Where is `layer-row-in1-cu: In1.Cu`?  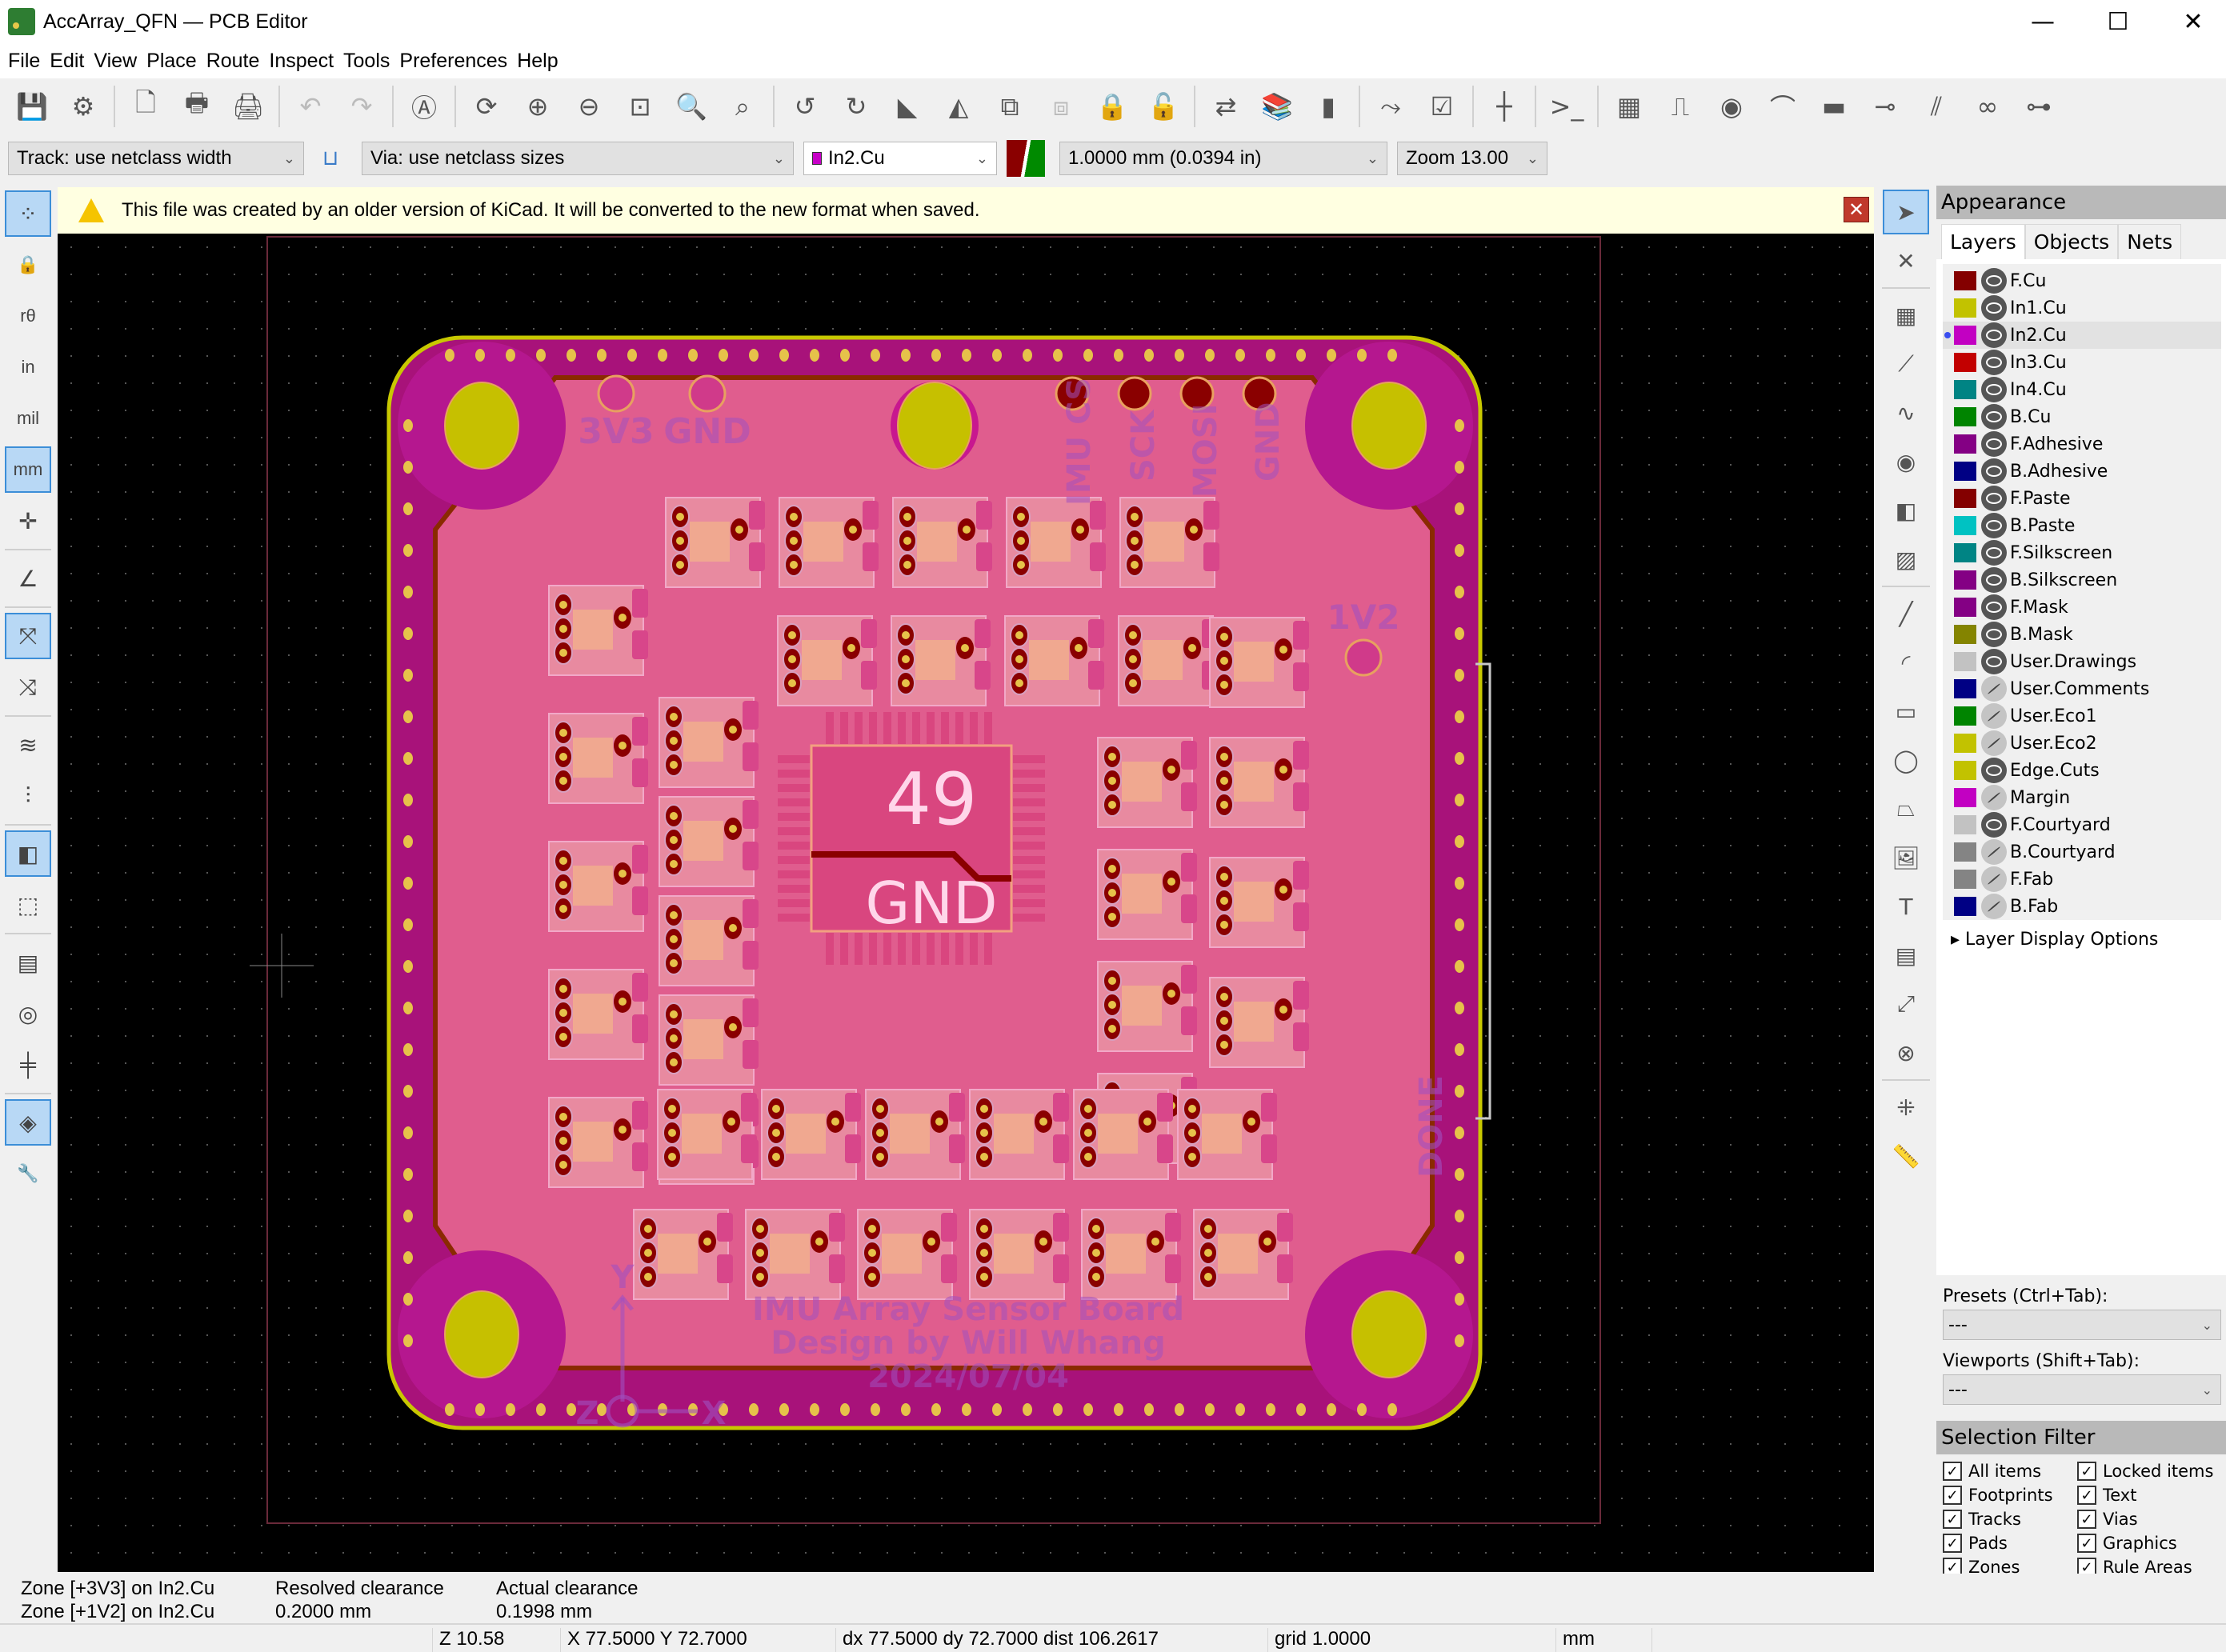
layer-row-in1-cu: In1.Cu is located at coordinates (2082, 308).